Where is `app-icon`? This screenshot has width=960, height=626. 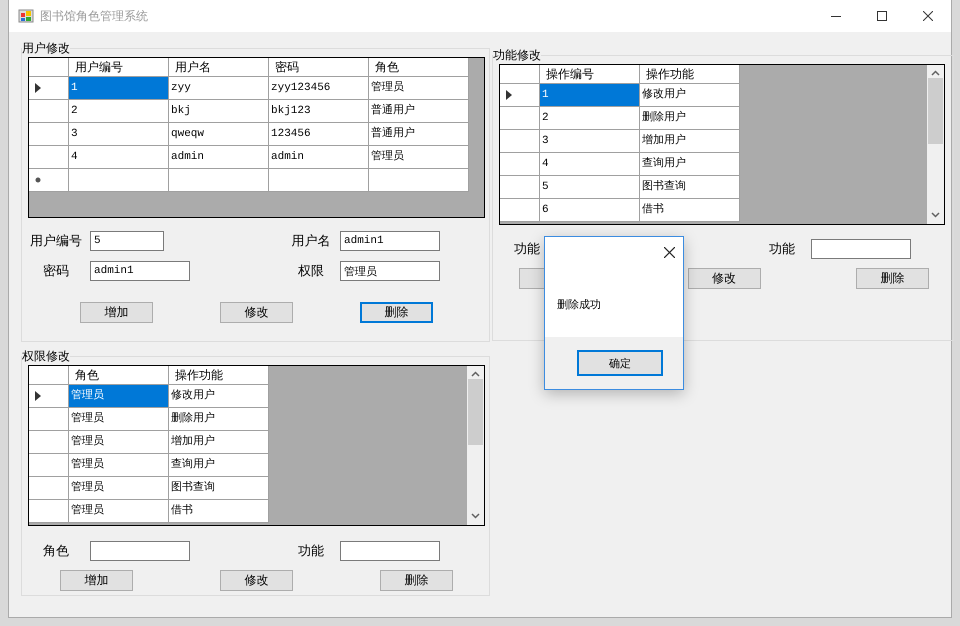
app-icon is located at coordinates (26, 16).